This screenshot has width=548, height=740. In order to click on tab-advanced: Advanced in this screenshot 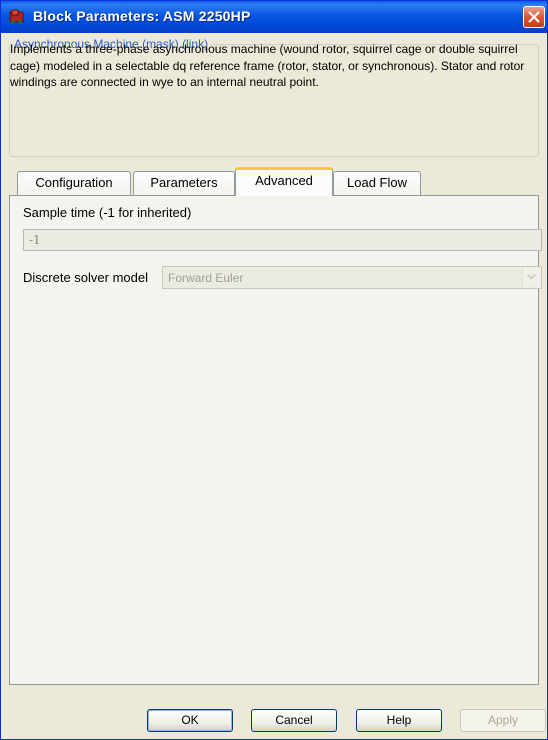, I will do `click(284, 181)`.